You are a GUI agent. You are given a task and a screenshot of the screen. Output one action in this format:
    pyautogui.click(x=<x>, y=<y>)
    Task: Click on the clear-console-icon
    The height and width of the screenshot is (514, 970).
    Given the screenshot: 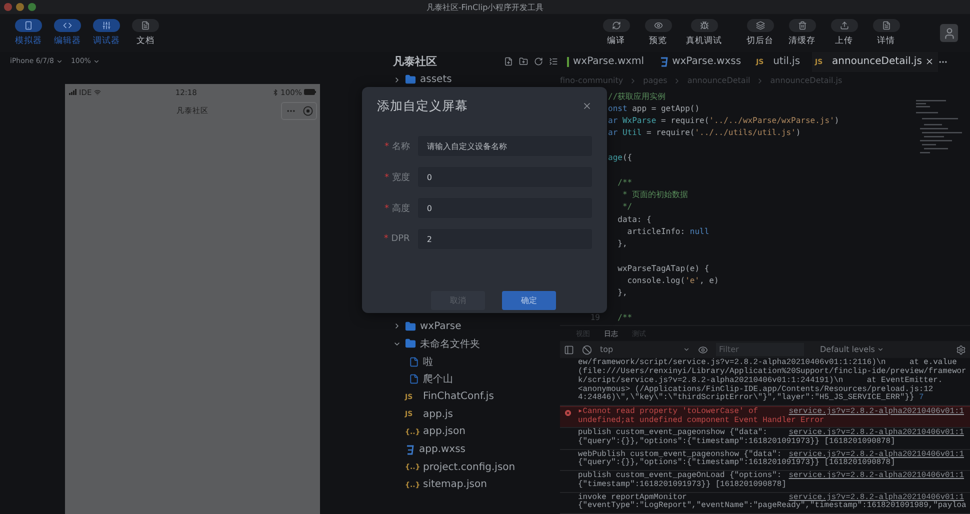 What is the action you would take?
    pyautogui.click(x=587, y=349)
    